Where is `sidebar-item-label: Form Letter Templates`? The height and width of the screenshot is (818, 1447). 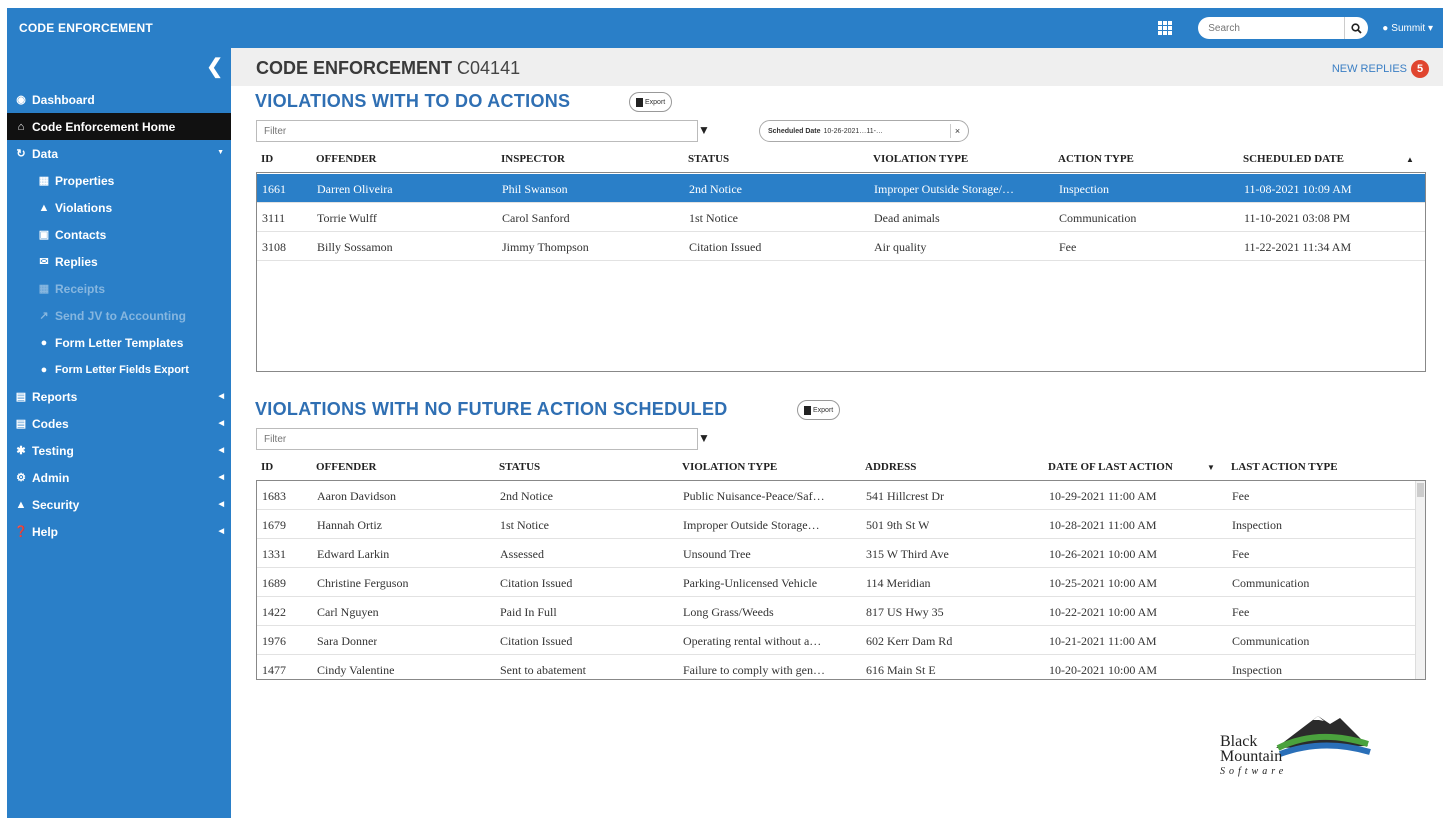 sidebar-item-label: Form Letter Templates is located at coordinates (119, 342).